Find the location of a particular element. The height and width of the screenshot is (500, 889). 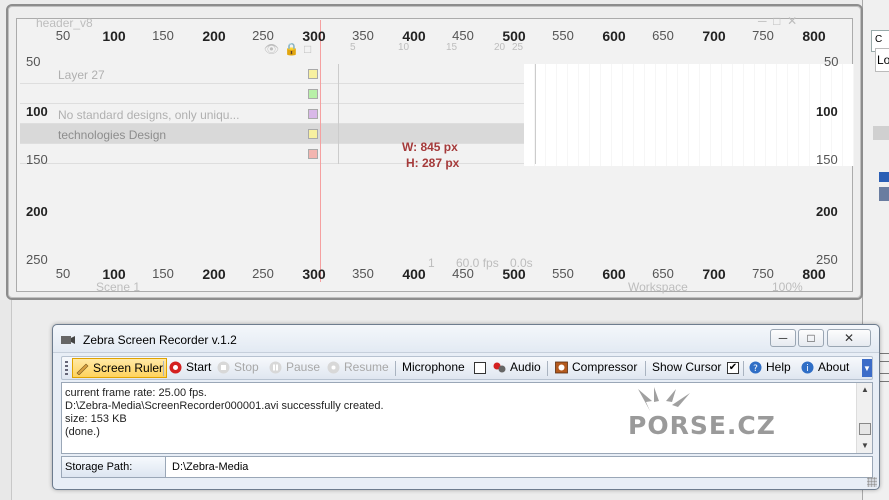

outline-icon: □ is located at coordinates (308, 49).